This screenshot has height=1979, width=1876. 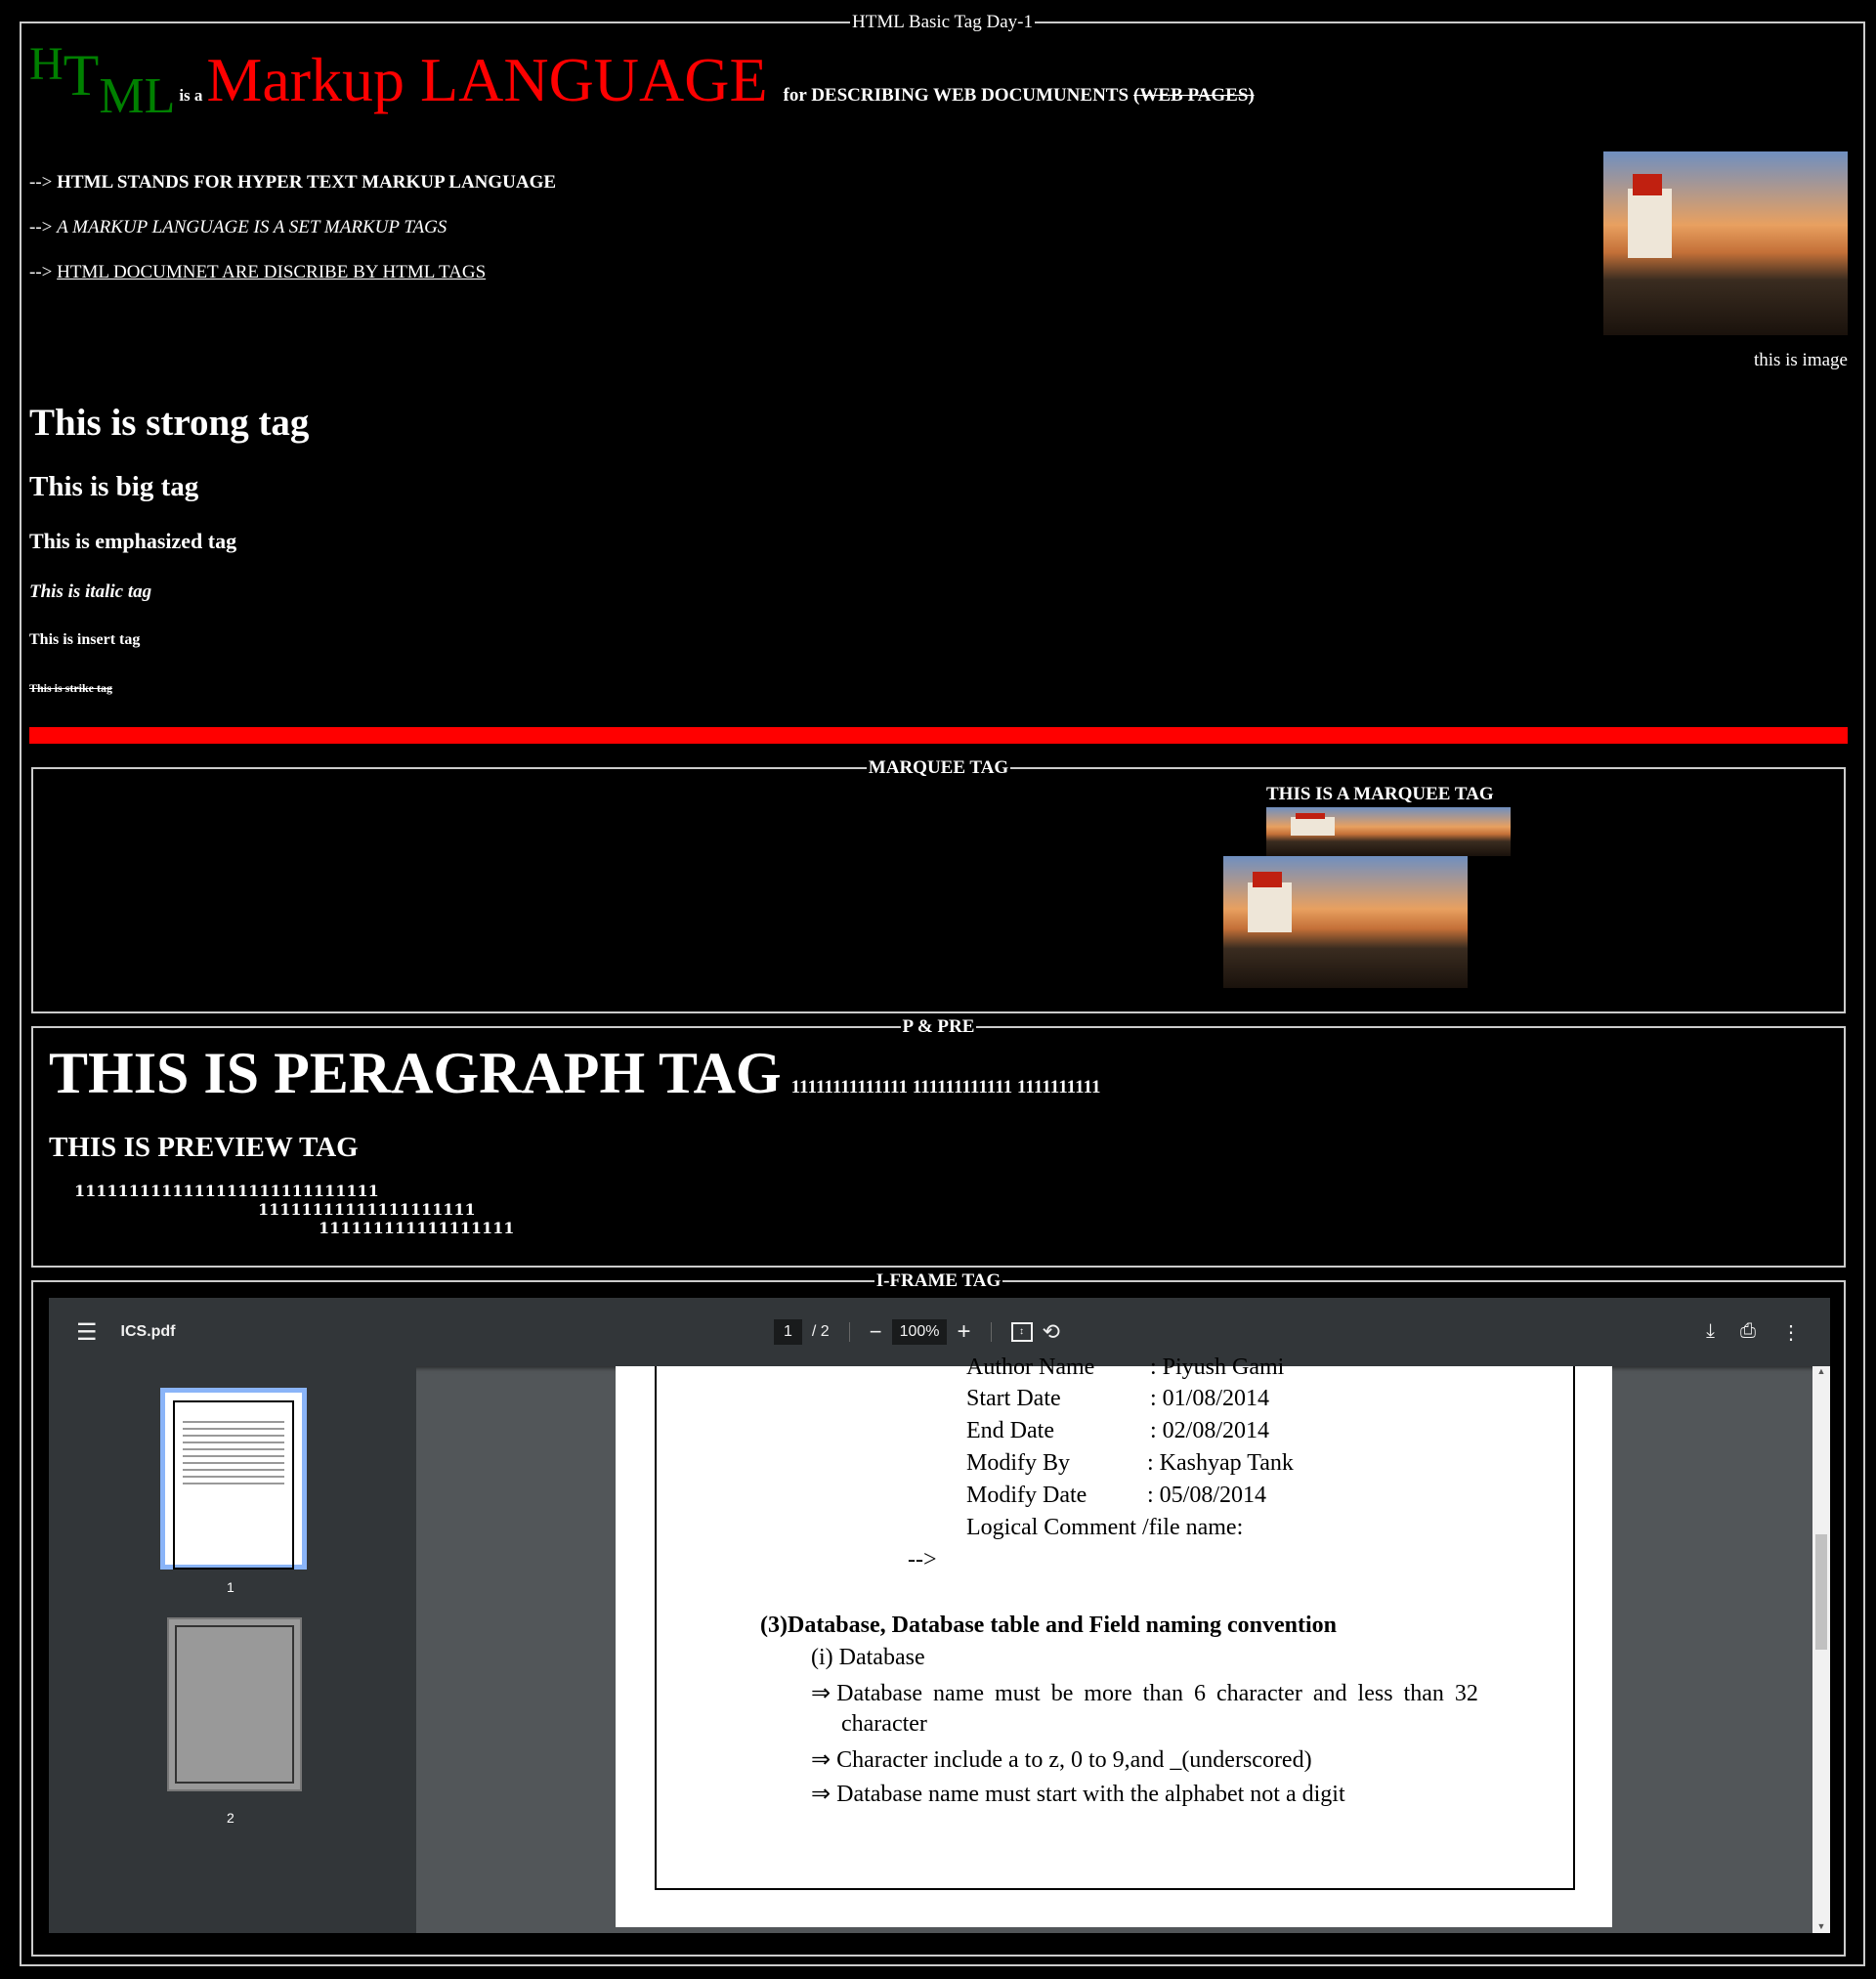 What do you see at coordinates (938, 885) in the screenshot?
I see `marquee-fieldset: MARQUEE TAG` at bounding box center [938, 885].